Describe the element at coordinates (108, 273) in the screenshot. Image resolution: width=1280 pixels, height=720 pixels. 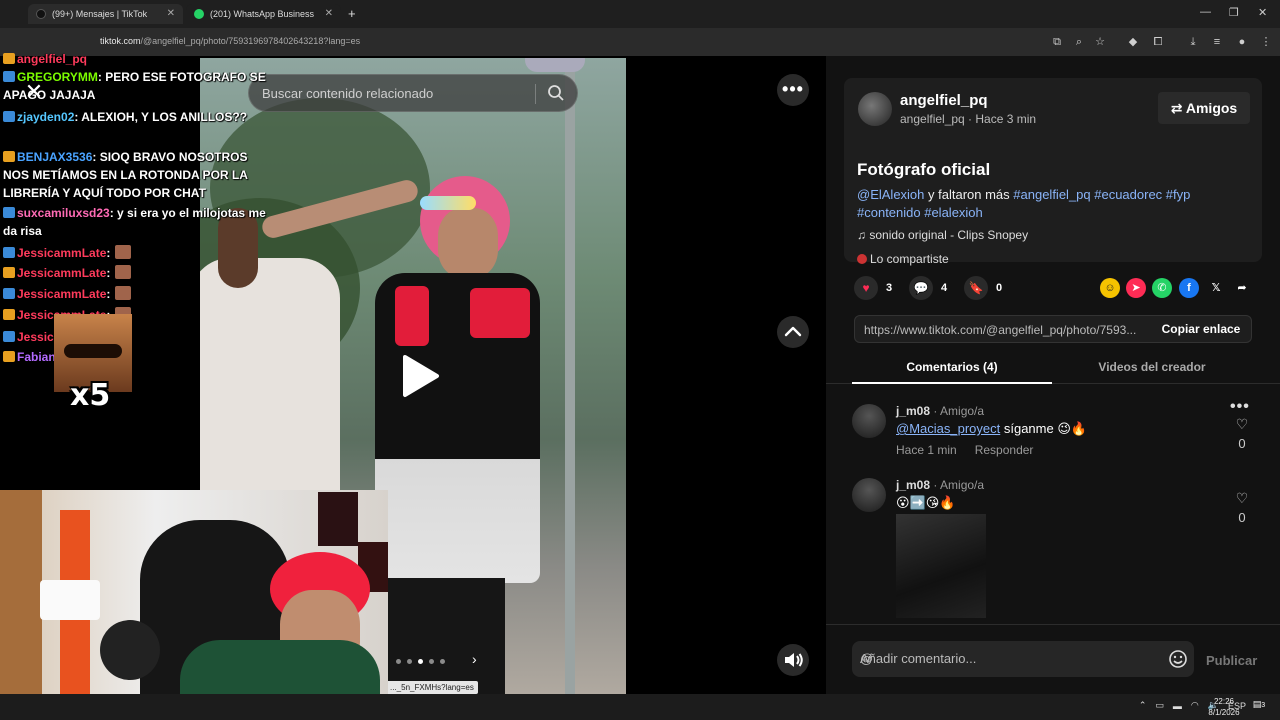
I see `chat-text: :` at that location.